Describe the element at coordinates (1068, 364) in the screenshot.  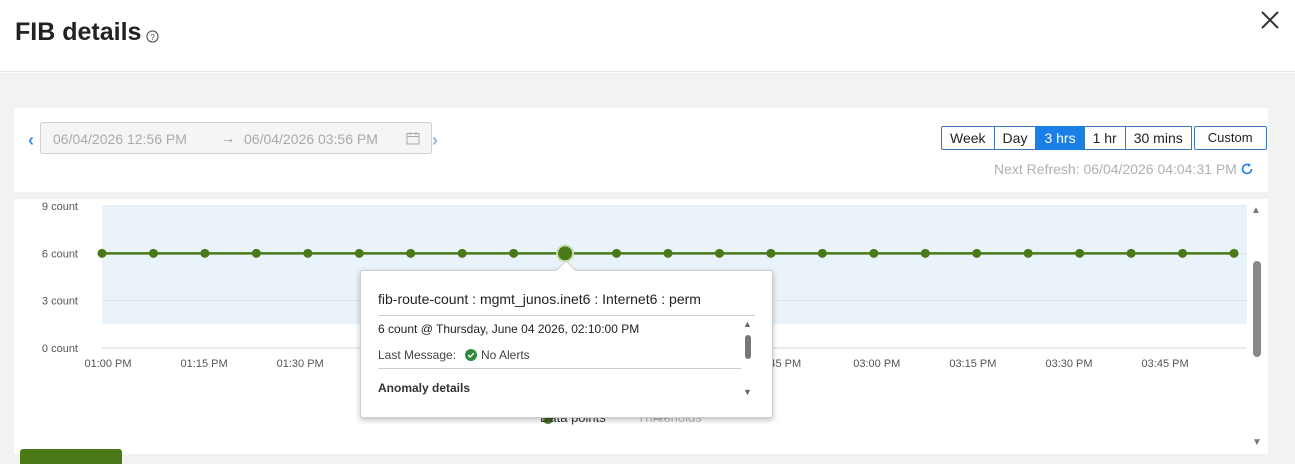
I see `x-tick-label: 03:30 PM` at that location.